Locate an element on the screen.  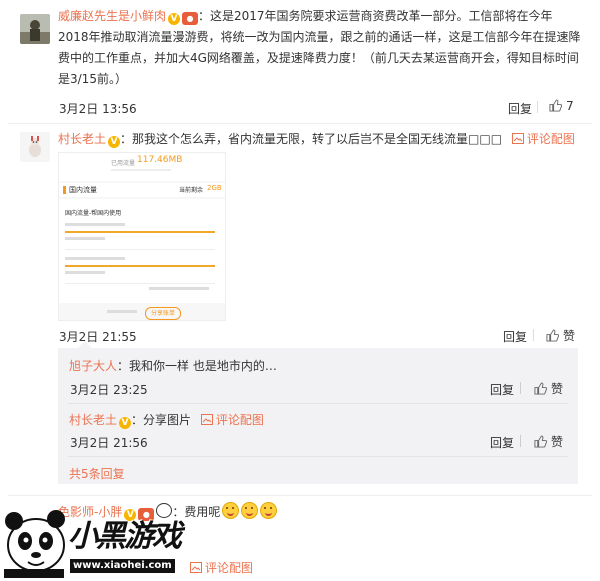
comment-line: ：这是2017年国务院要求运营商资费改革一部分。工信部将在今年 is located at coordinates (375, 16).